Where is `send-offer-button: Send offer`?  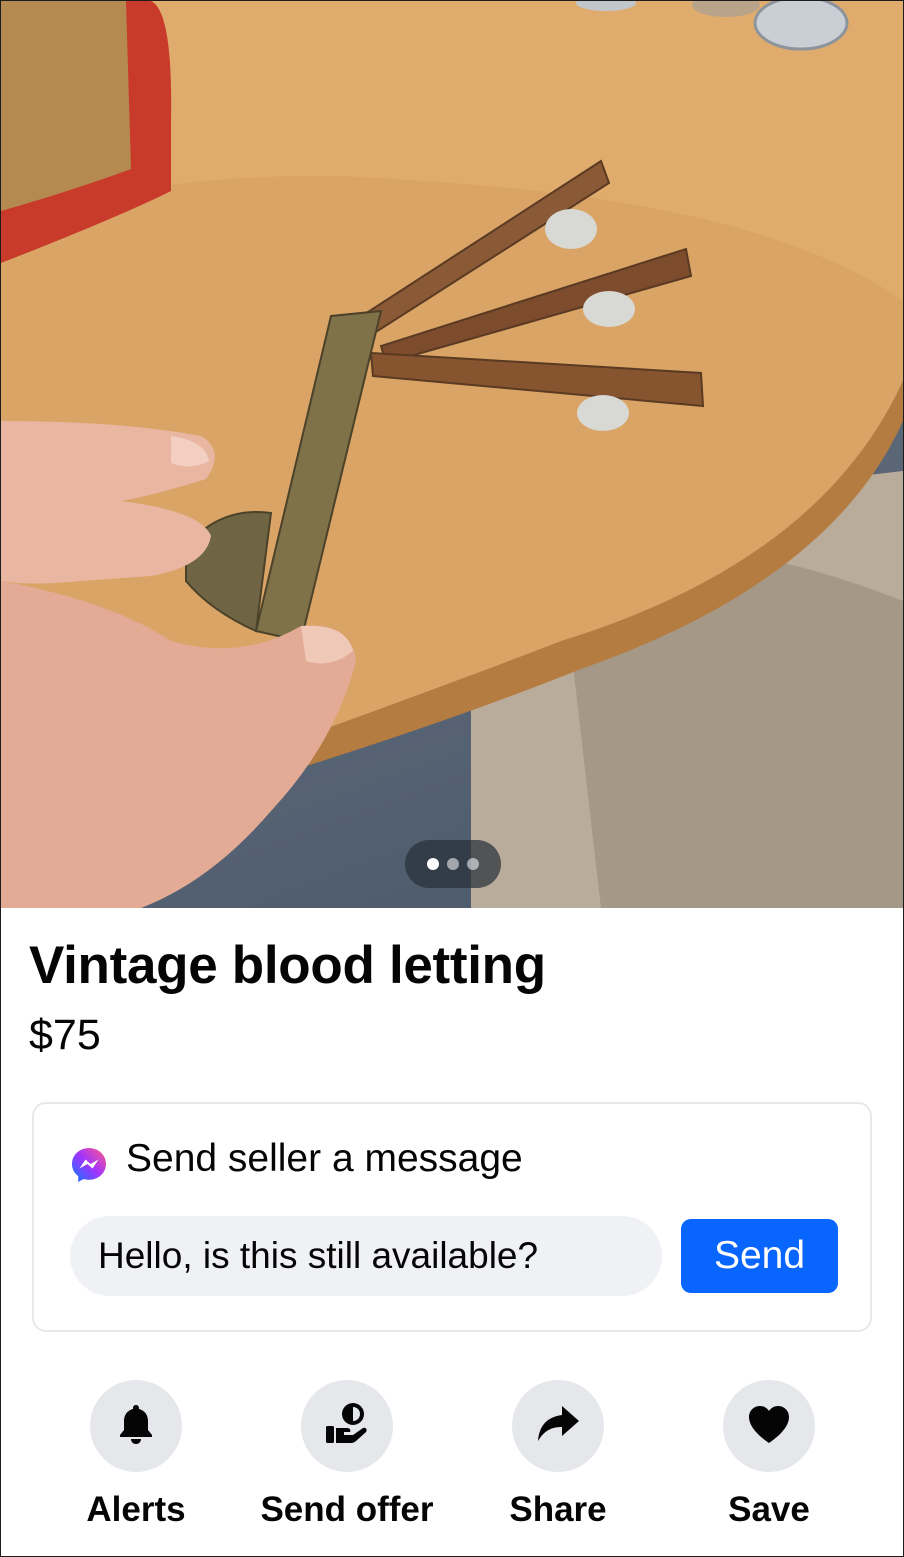 send-offer-button: Send offer is located at coordinates (347, 1455).